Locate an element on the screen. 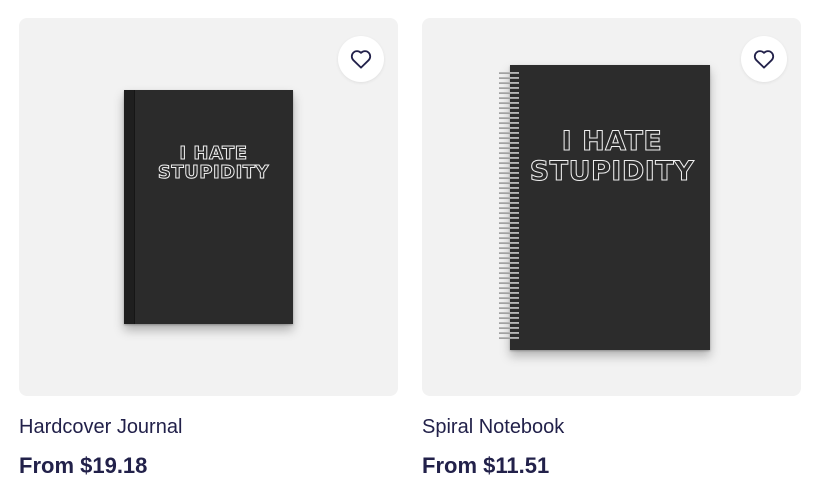  hardcover-journal-image: I HATE STUPIDITY is located at coordinates (208, 207).